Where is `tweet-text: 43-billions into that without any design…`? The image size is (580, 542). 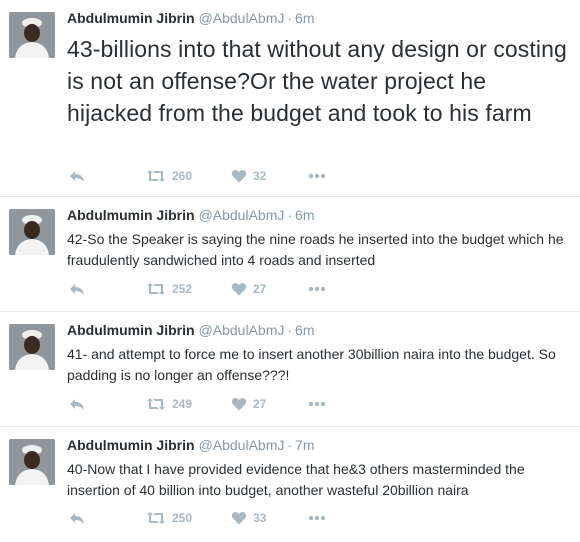
tweet-text: 43-billions into that without any design… is located at coordinates (317, 81).